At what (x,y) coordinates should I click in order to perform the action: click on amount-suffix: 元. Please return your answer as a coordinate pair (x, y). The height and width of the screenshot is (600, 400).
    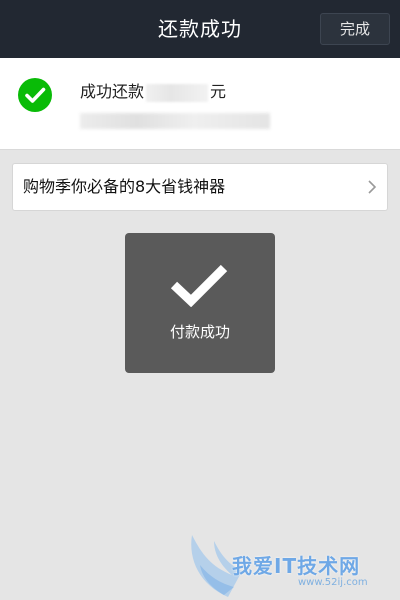
    Looking at the image, I should click on (218, 91).